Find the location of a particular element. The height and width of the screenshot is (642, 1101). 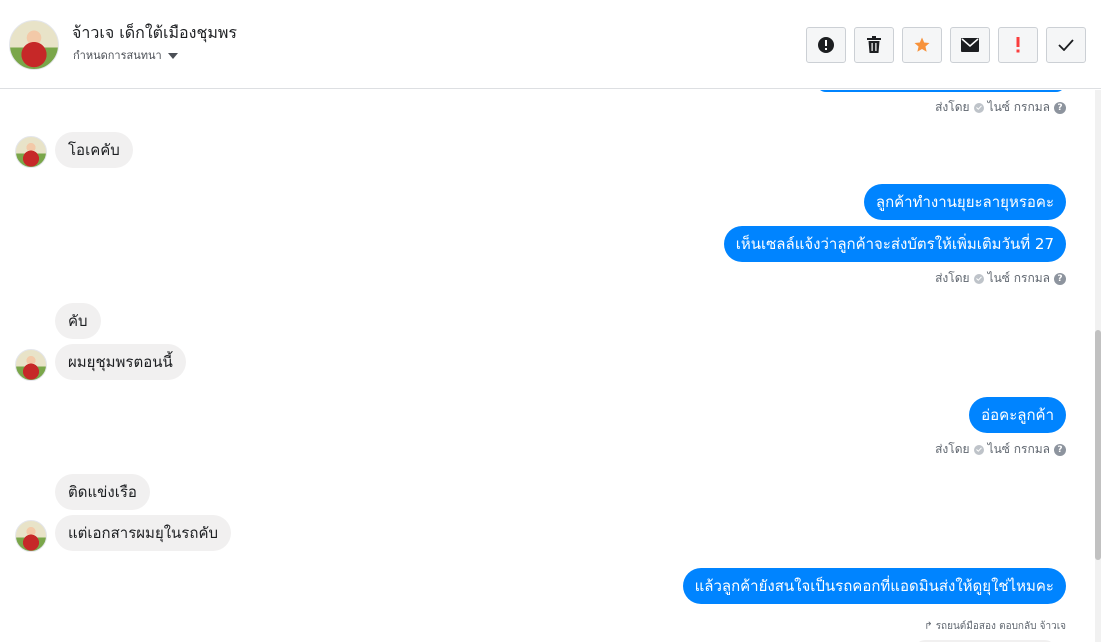

envelope-icon is located at coordinates (970, 45).